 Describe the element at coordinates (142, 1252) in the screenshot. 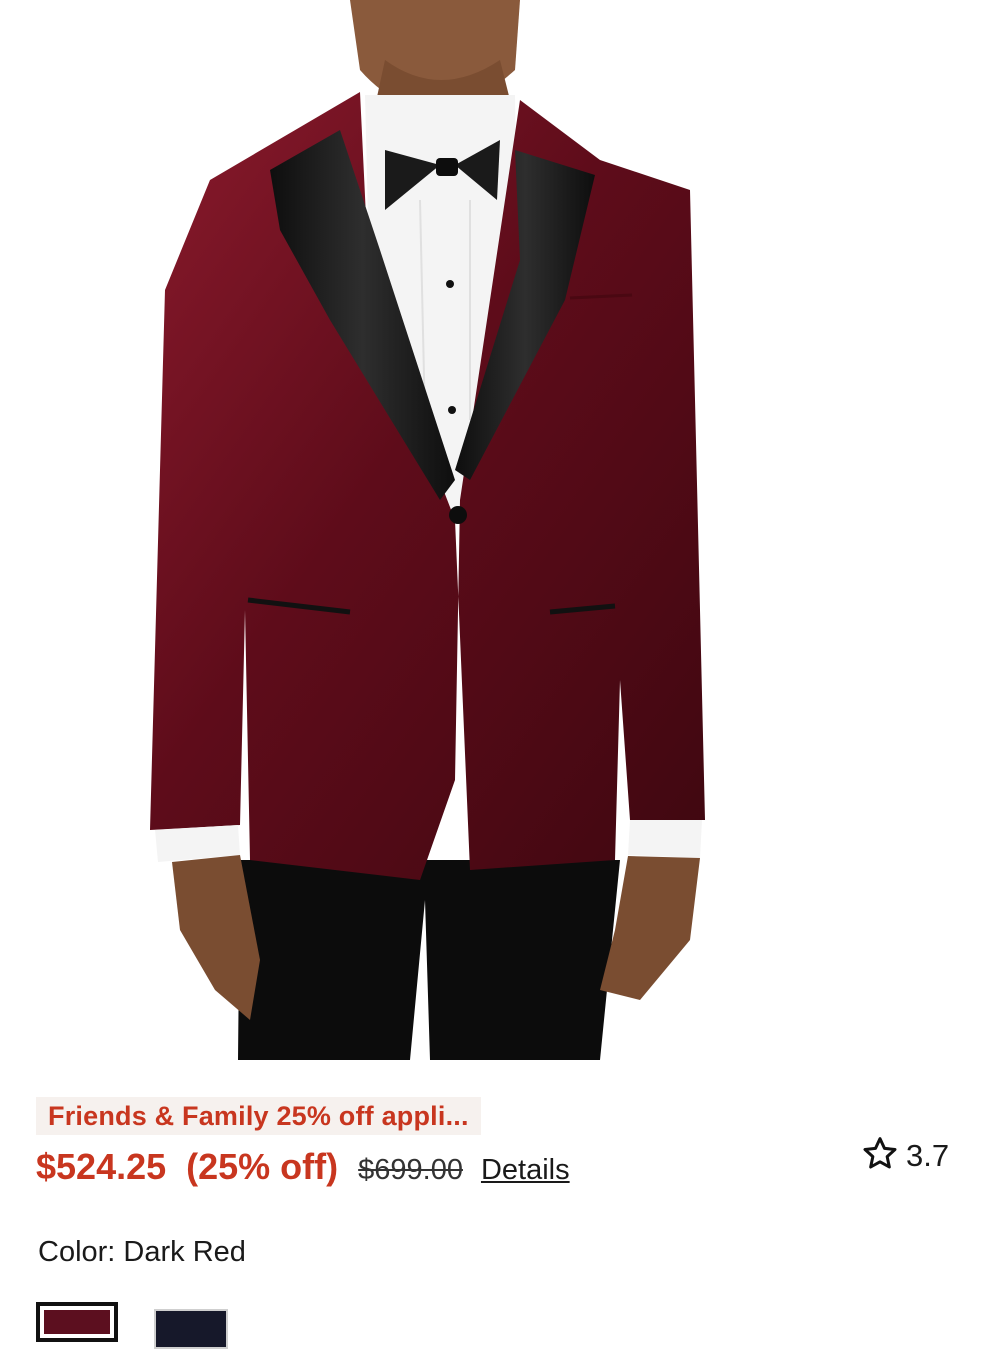

I see `color-label: Color: Dark Red` at that location.